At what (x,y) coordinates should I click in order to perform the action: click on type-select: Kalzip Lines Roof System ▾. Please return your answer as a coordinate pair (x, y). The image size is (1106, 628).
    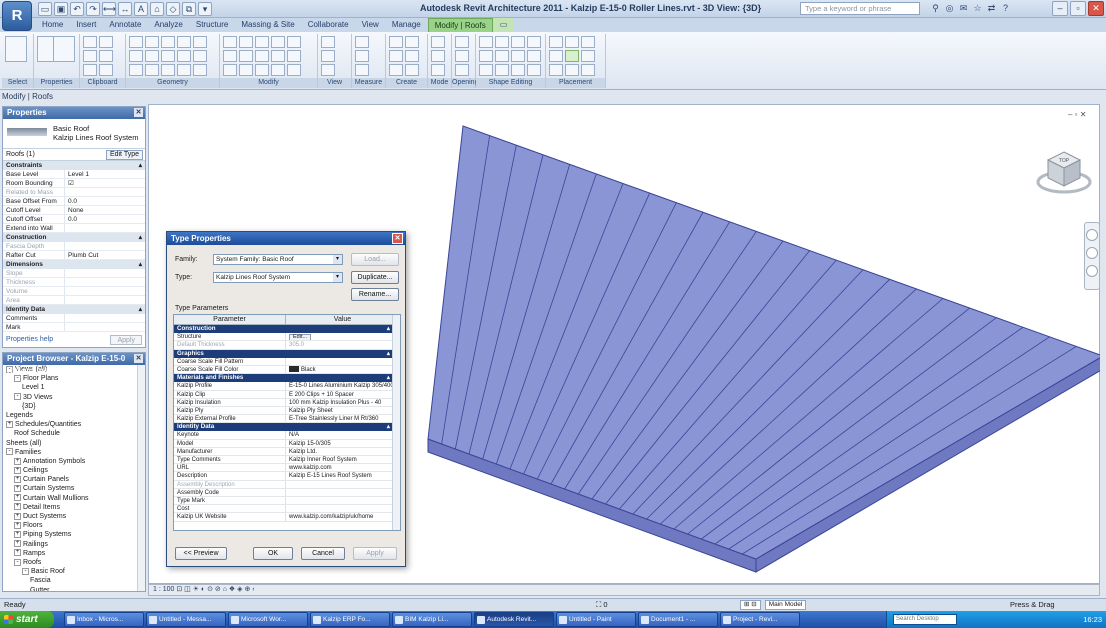
    Looking at the image, I should click on (278, 277).